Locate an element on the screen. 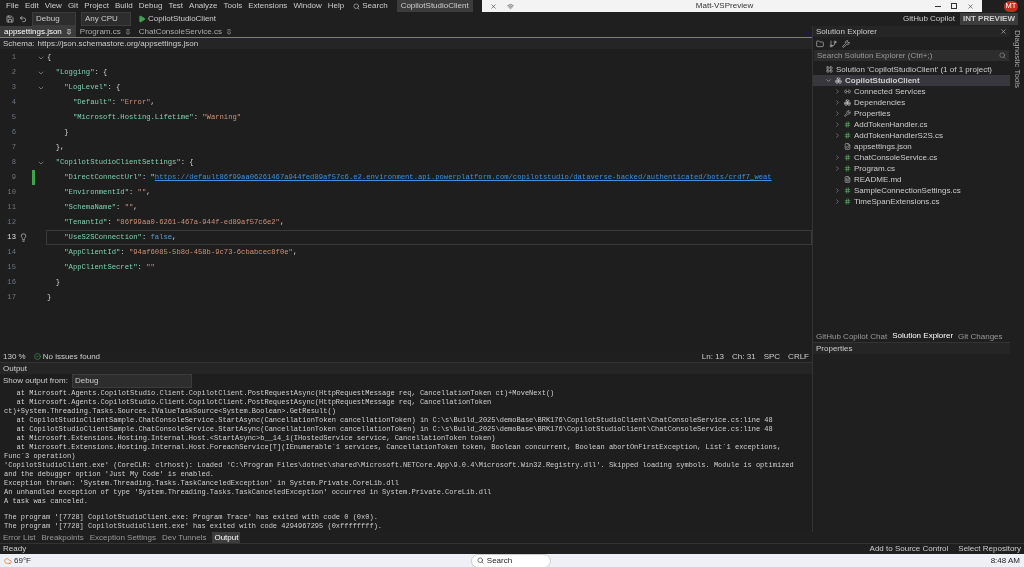 This screenshot has height=567, width=1024. line-ending: CRLF is located at coordinates (798, 356).